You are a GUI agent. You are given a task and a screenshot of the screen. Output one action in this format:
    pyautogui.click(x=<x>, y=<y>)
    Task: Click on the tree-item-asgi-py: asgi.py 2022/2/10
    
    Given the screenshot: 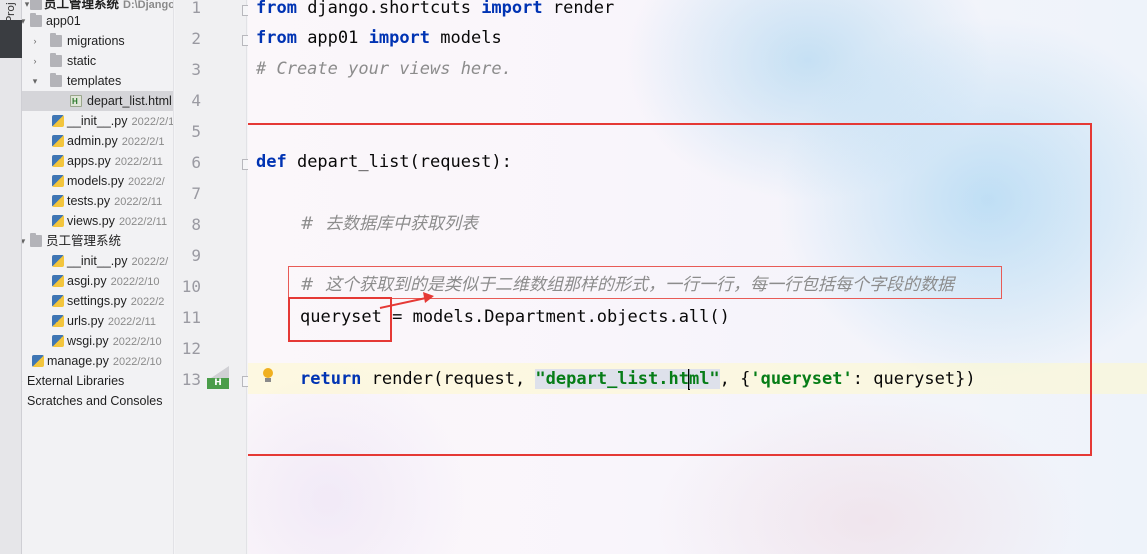 What is the action you would take?
    pyautogui.click(x=97, y=281)
    